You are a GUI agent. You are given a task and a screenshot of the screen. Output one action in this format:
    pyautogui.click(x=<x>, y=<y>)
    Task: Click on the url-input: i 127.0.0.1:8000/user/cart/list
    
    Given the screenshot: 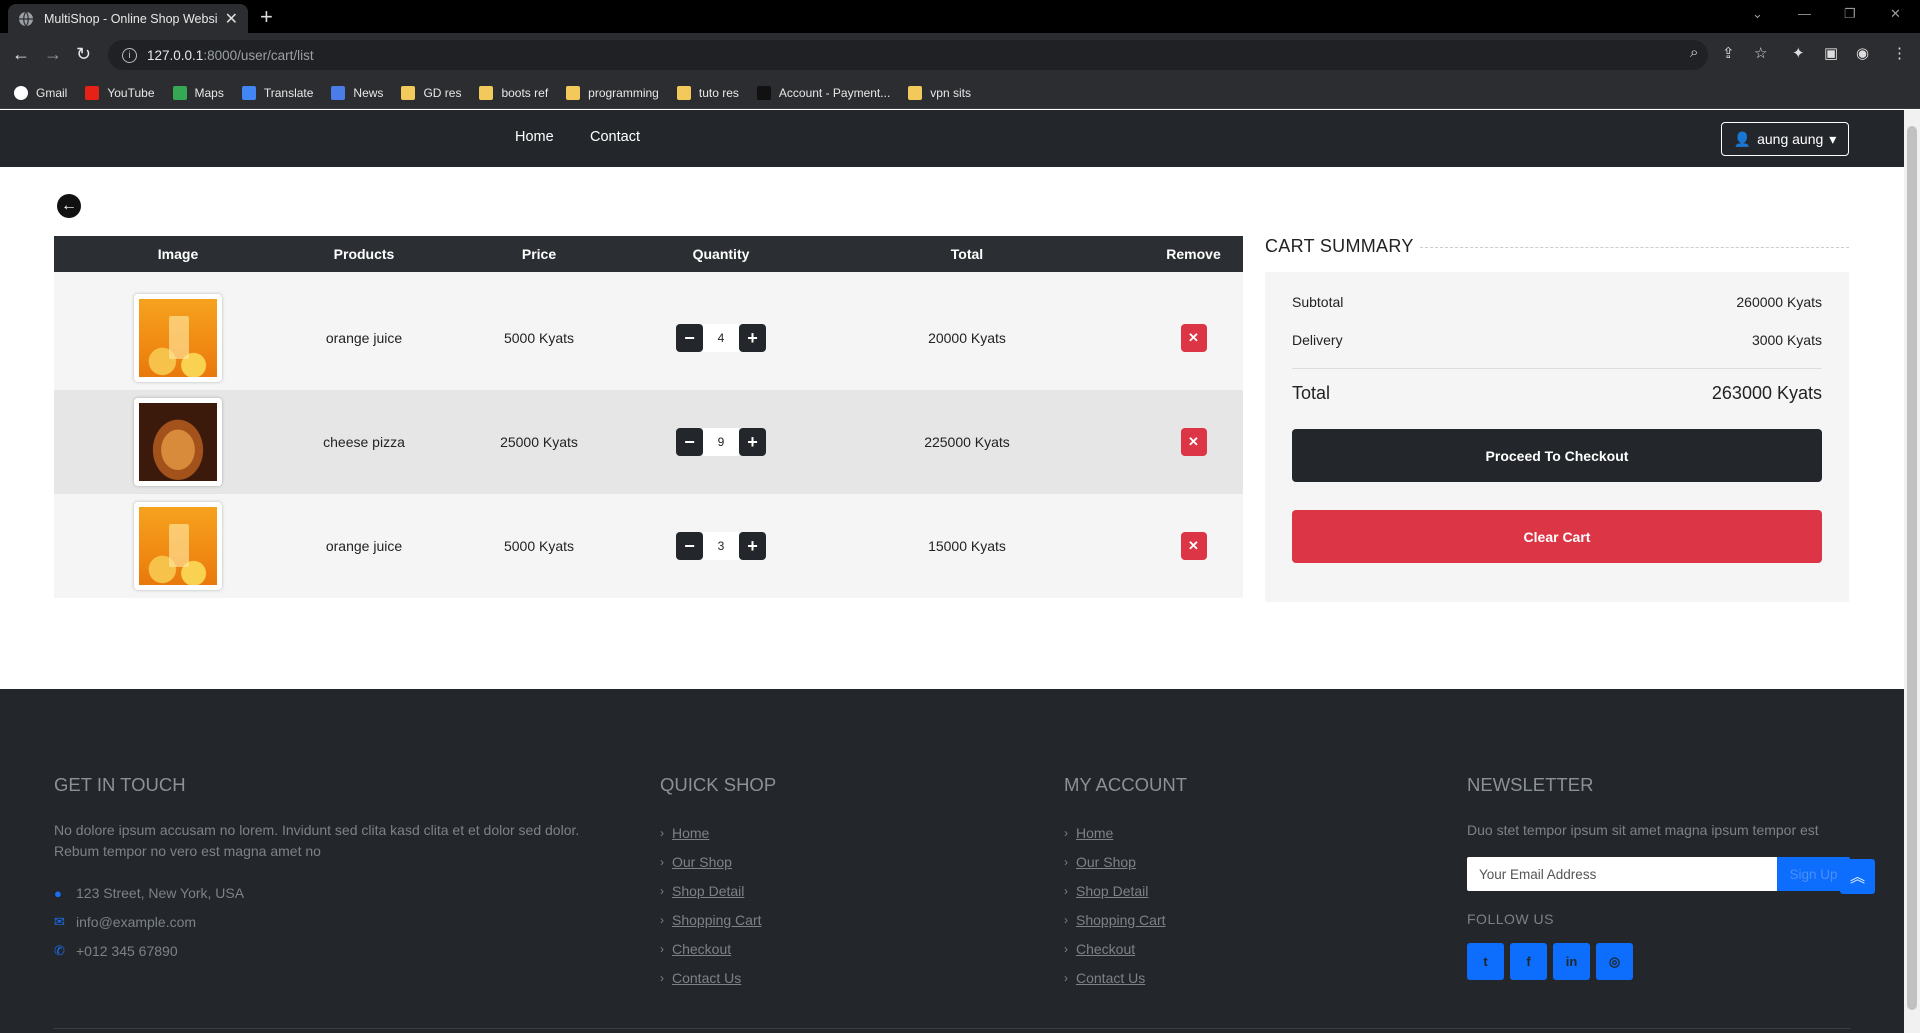 What is the action you would take?
    pyautogui.click(x=908, y=55)
    